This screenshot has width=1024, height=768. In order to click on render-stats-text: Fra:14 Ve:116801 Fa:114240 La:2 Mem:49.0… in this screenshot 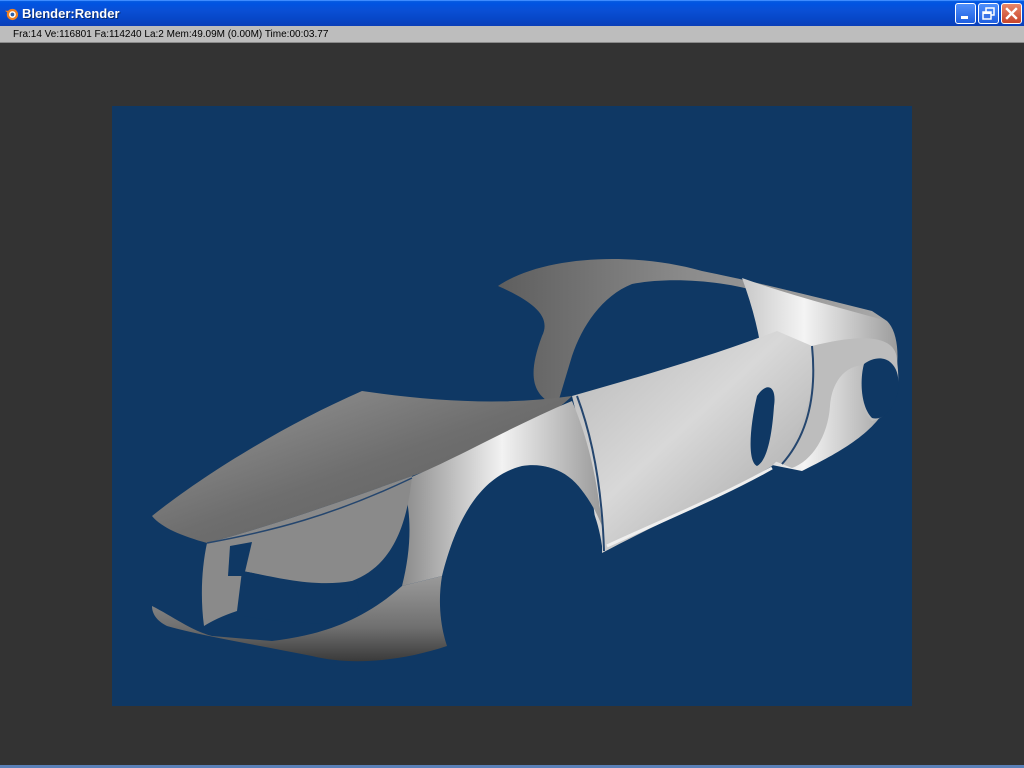, I will do `click(171, 34)`.